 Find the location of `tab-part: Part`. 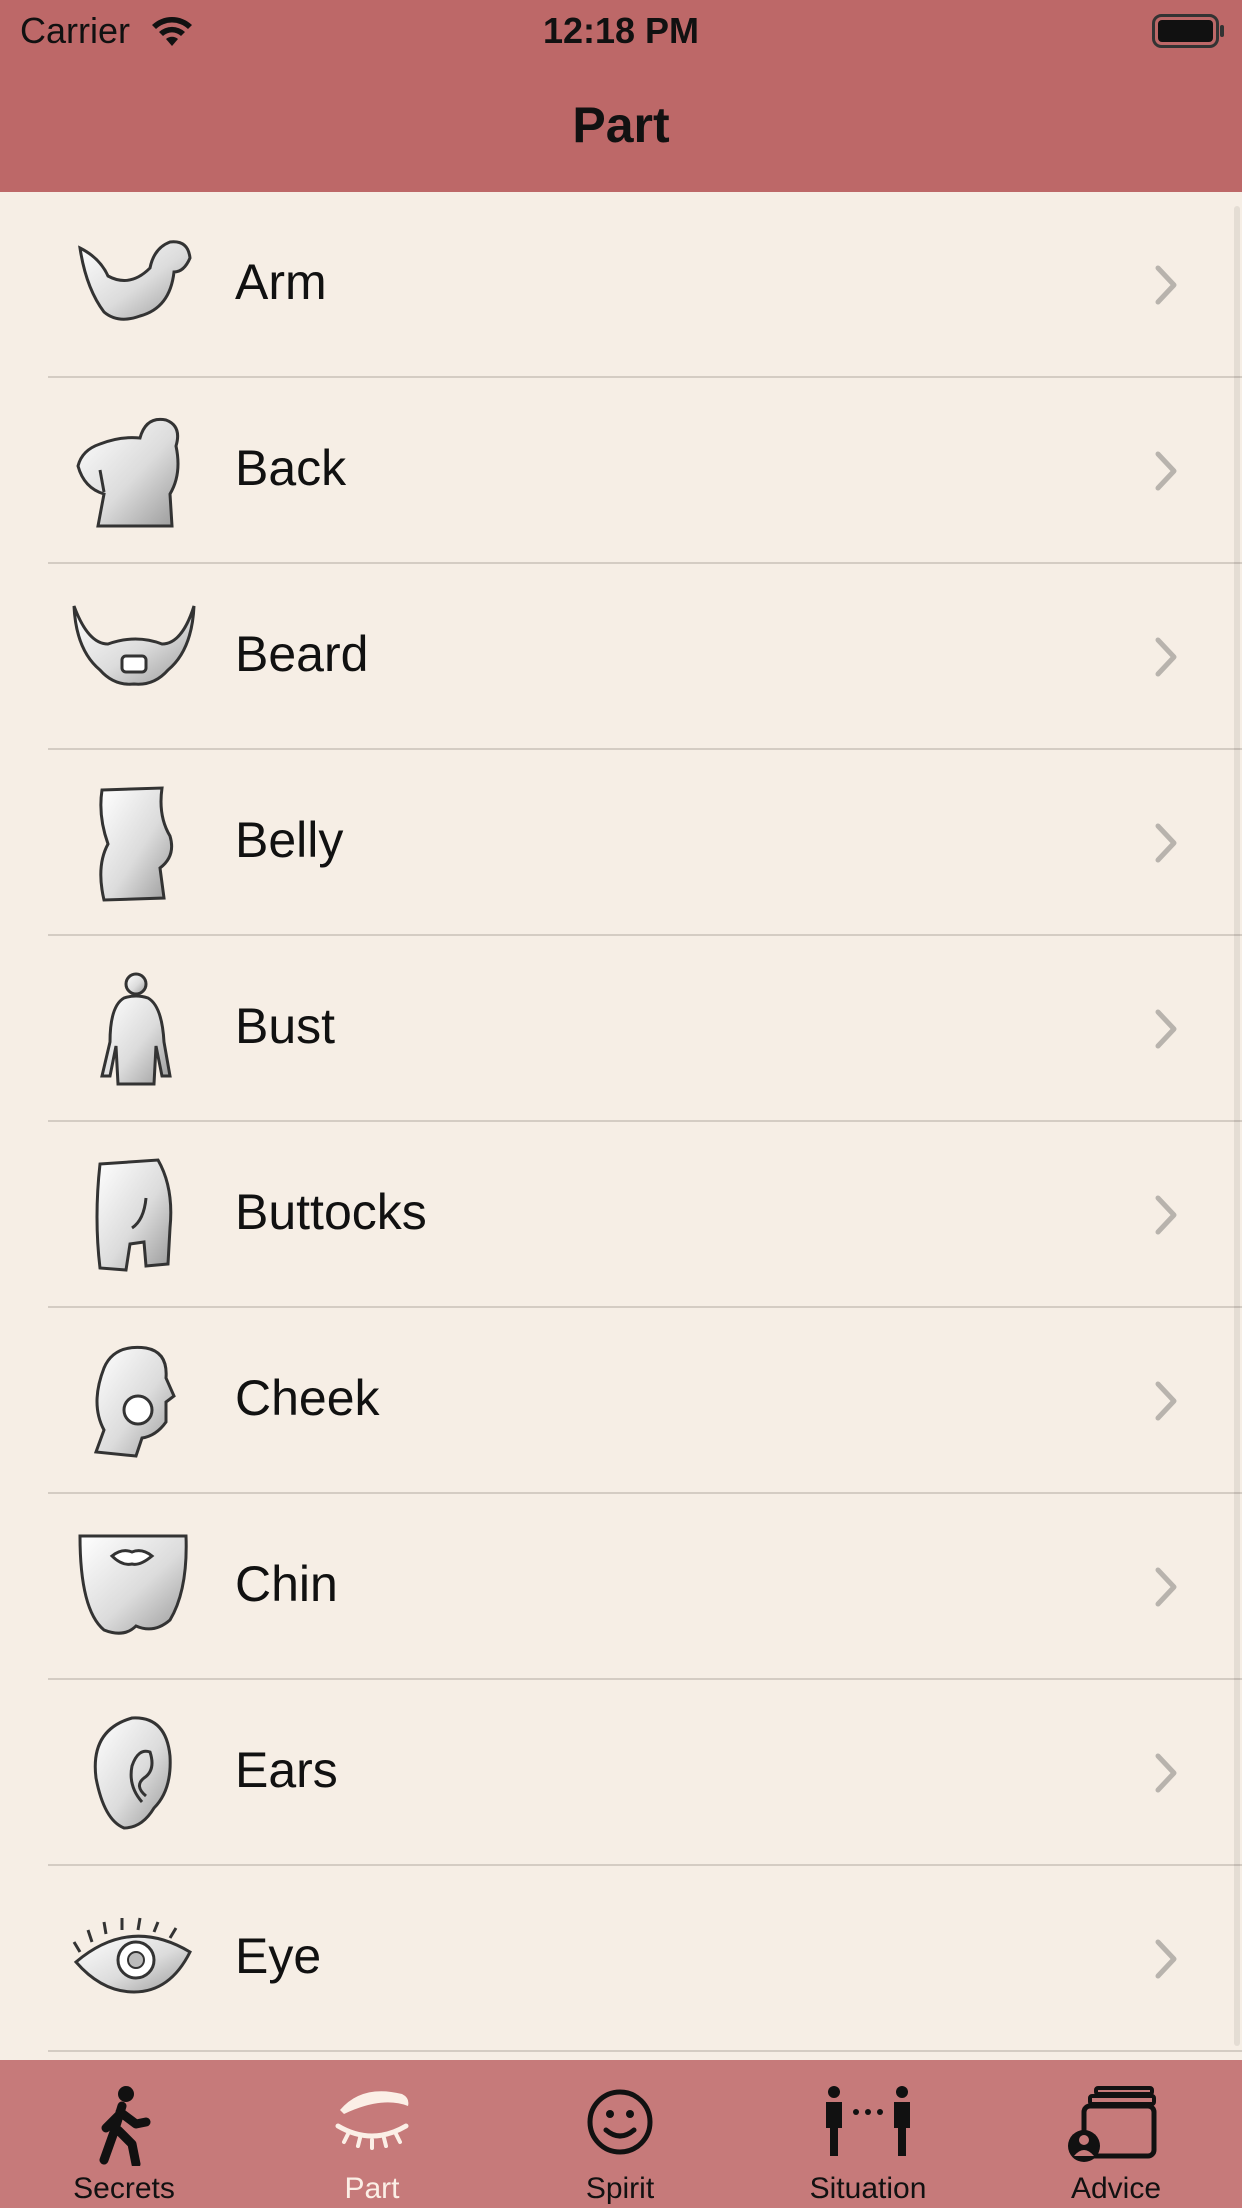

tab-part: Part is located at coordinates (372, 2134).